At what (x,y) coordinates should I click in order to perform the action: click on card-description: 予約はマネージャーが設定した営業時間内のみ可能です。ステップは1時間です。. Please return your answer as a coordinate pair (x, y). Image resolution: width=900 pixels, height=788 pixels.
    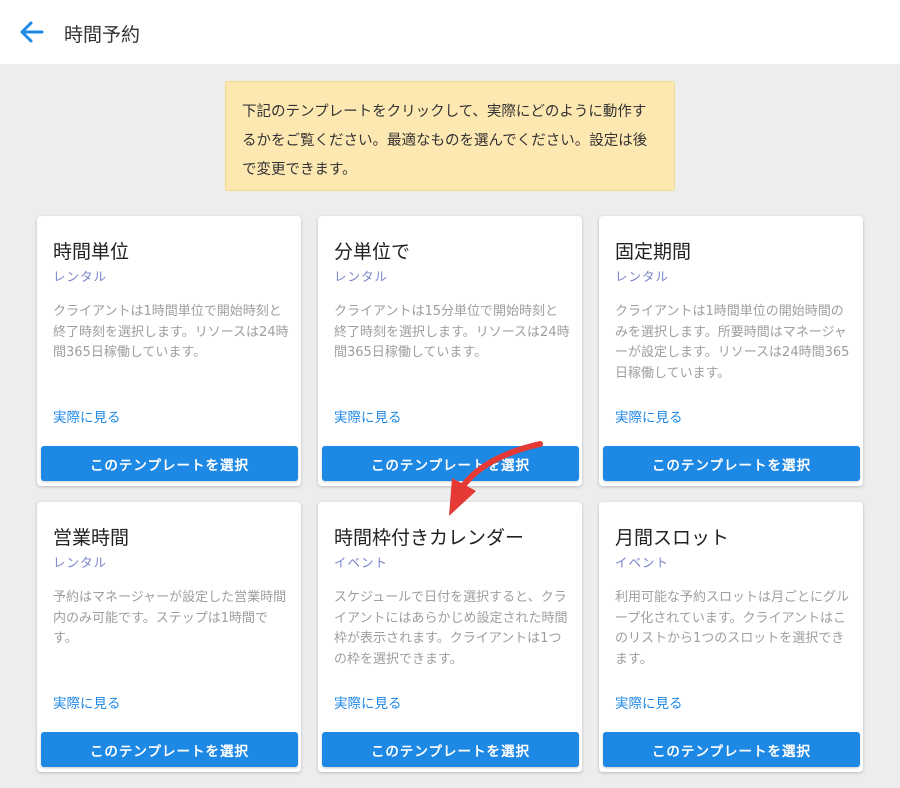
    Looking at the image, I should click on (170, 618).